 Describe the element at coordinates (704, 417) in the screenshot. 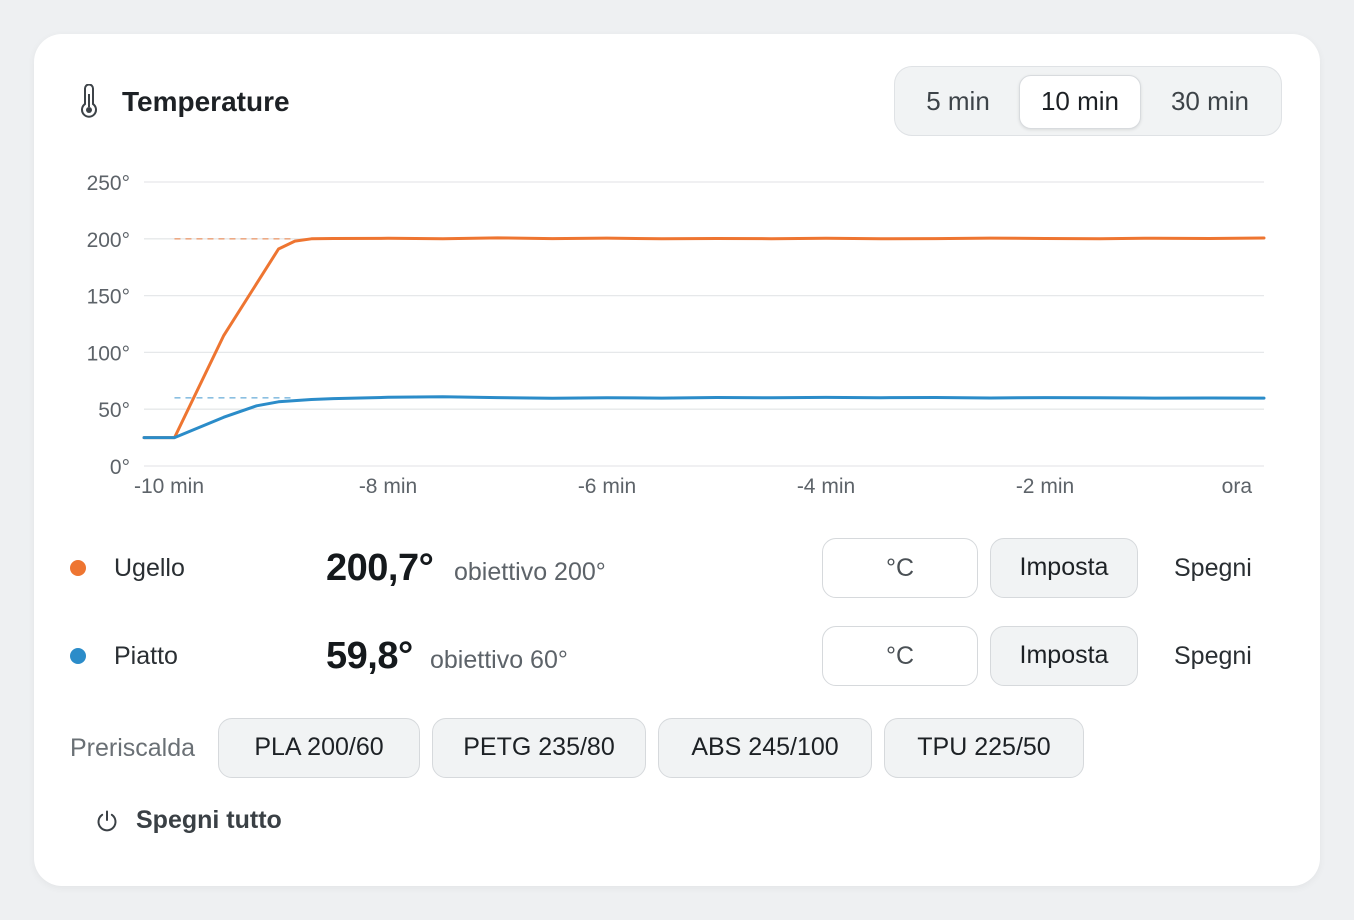

I see `bed-temp-line` at that location.